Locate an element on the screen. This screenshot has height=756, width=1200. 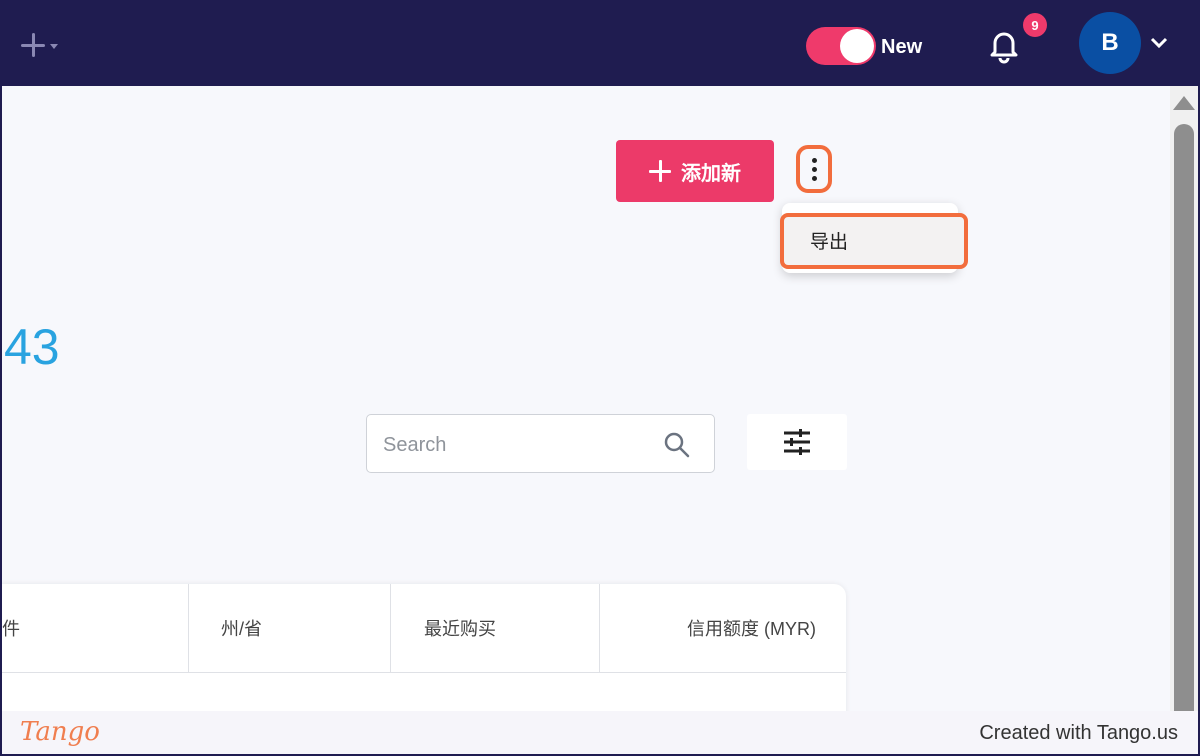
search-box is located at coordinates (540, 443).